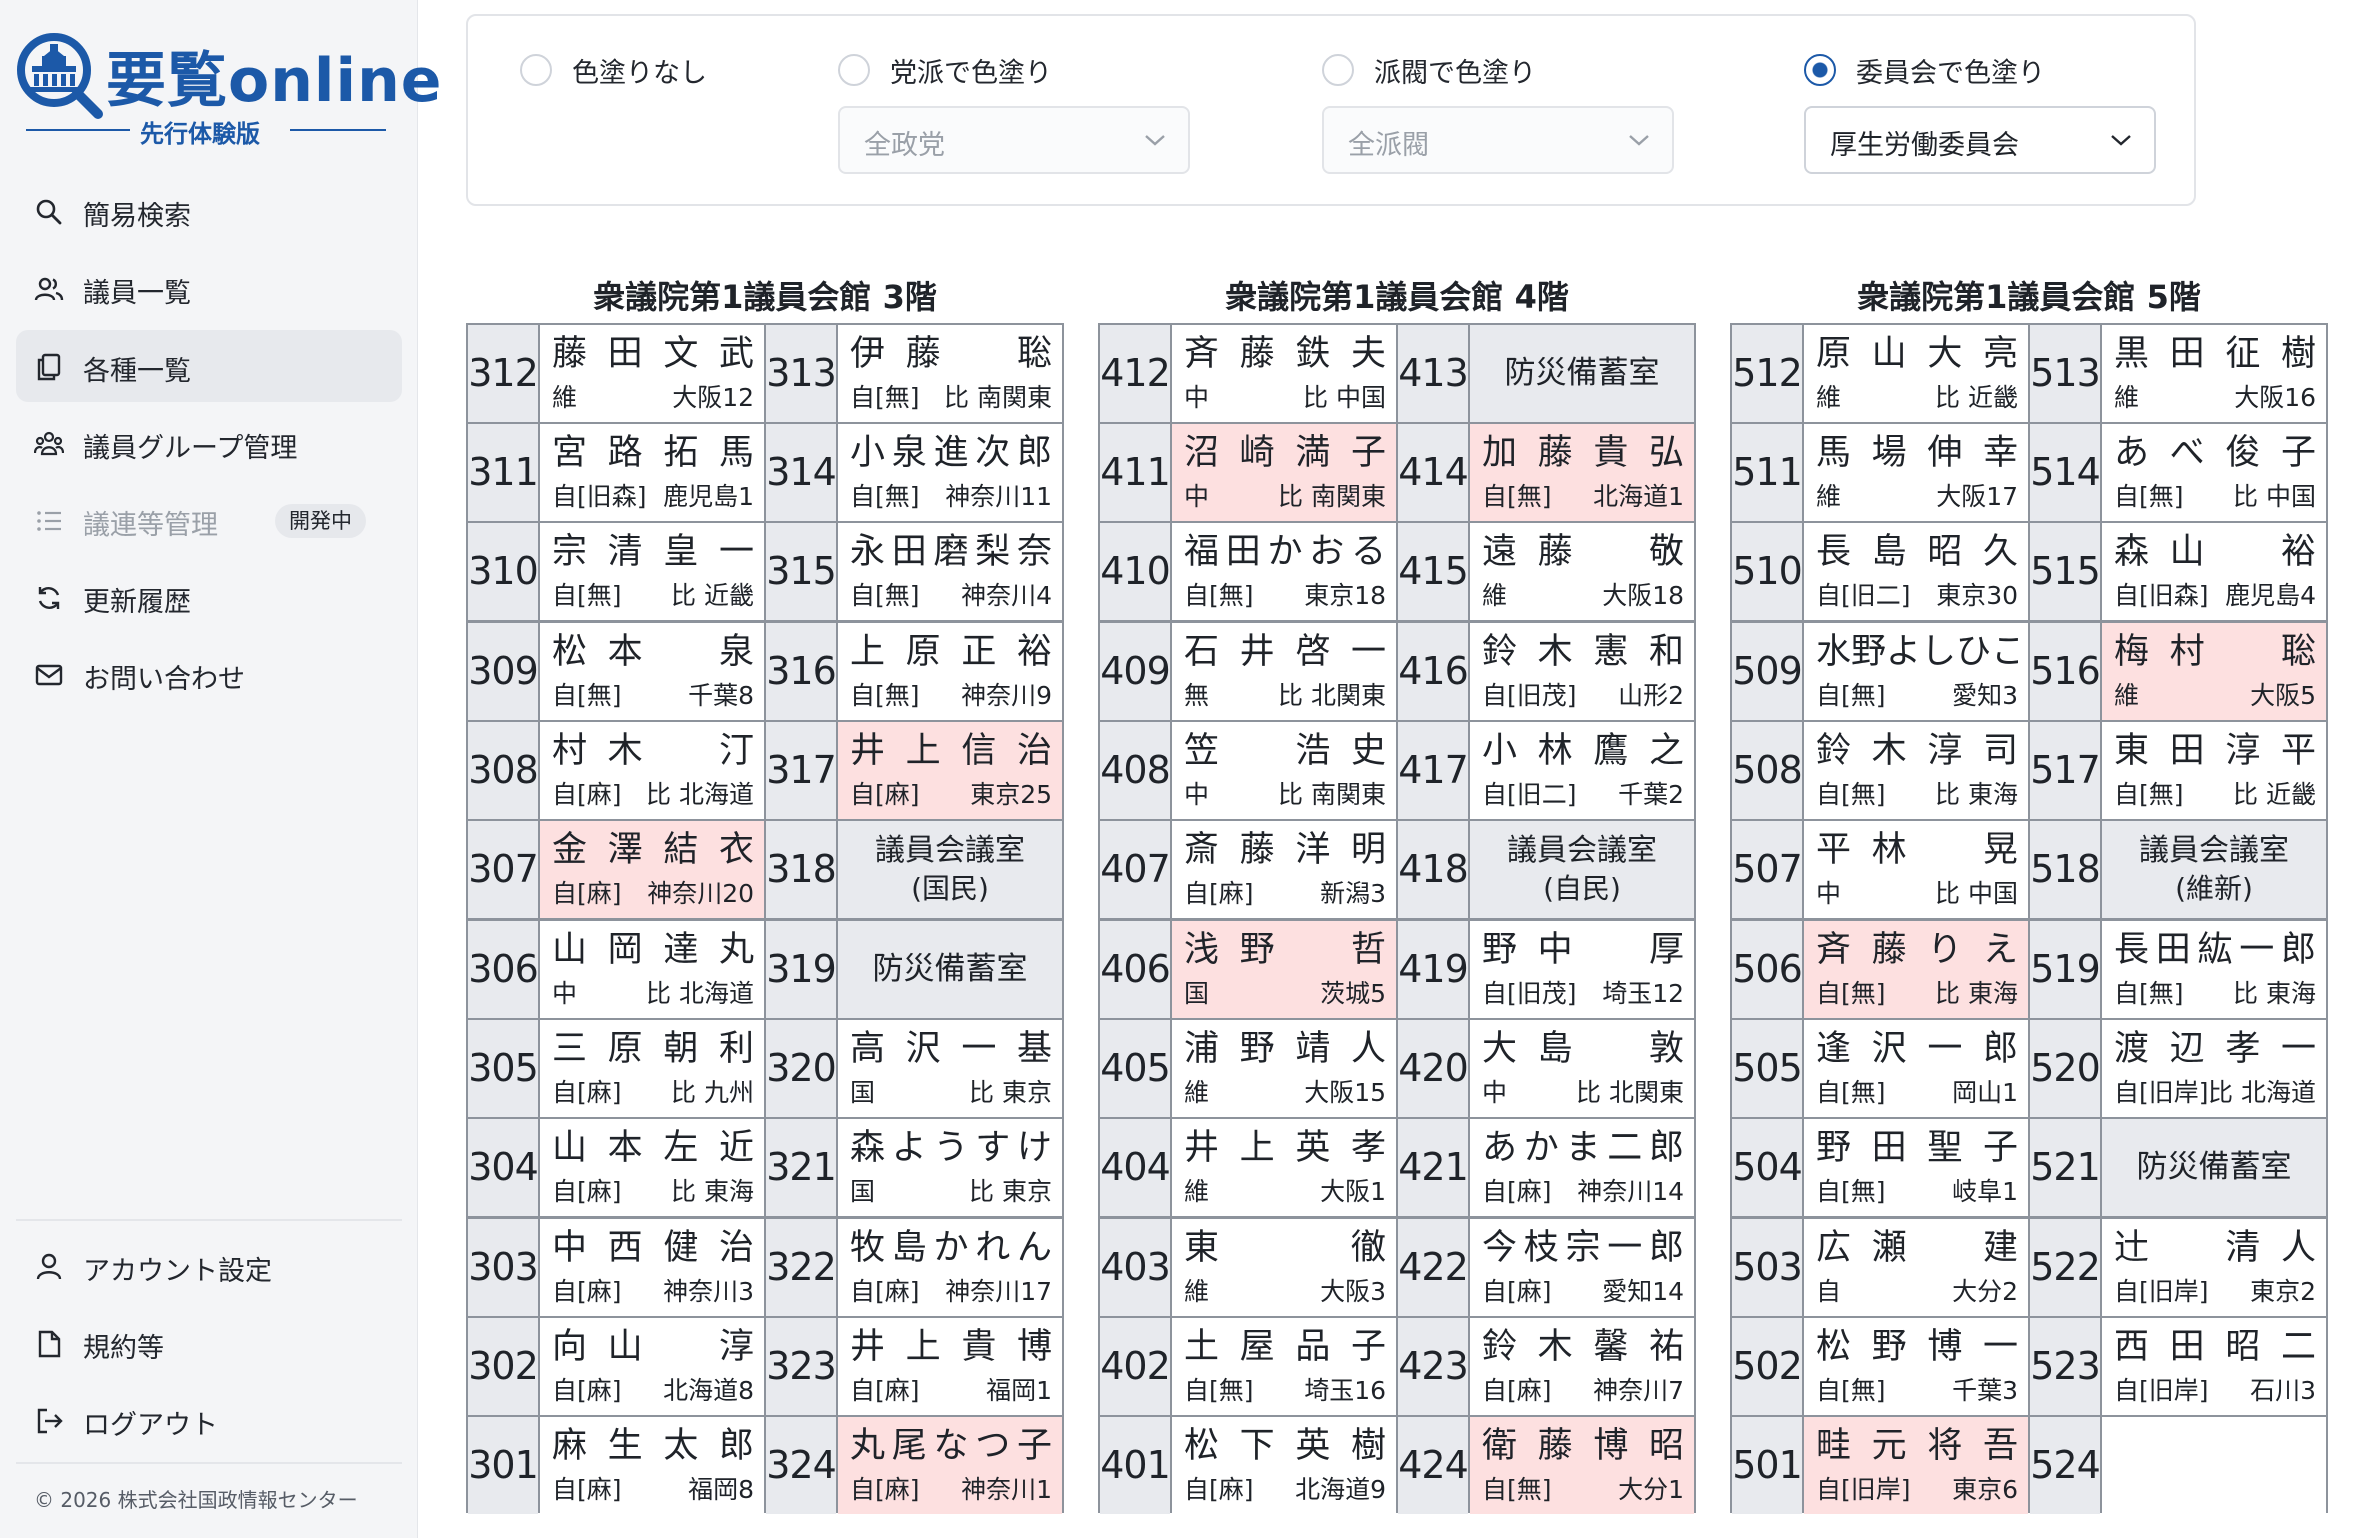 The image size is (2370, 1538). I want to click on room-cell: 409 石井啓一無 比 北関東, so click(1248, 671).